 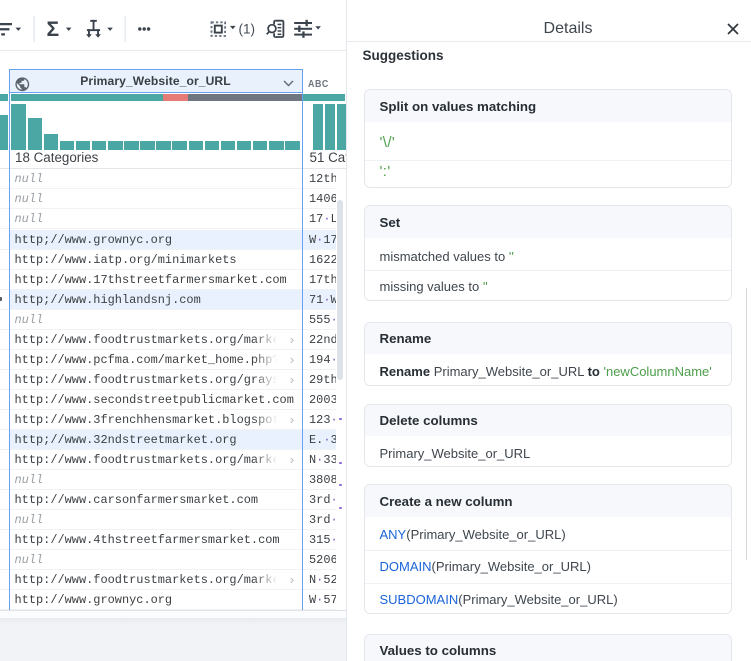 What do you see at coordinates (247, 29) in the screenshot?
I see `svg-text: (1)` at bounding box center [247, 29].